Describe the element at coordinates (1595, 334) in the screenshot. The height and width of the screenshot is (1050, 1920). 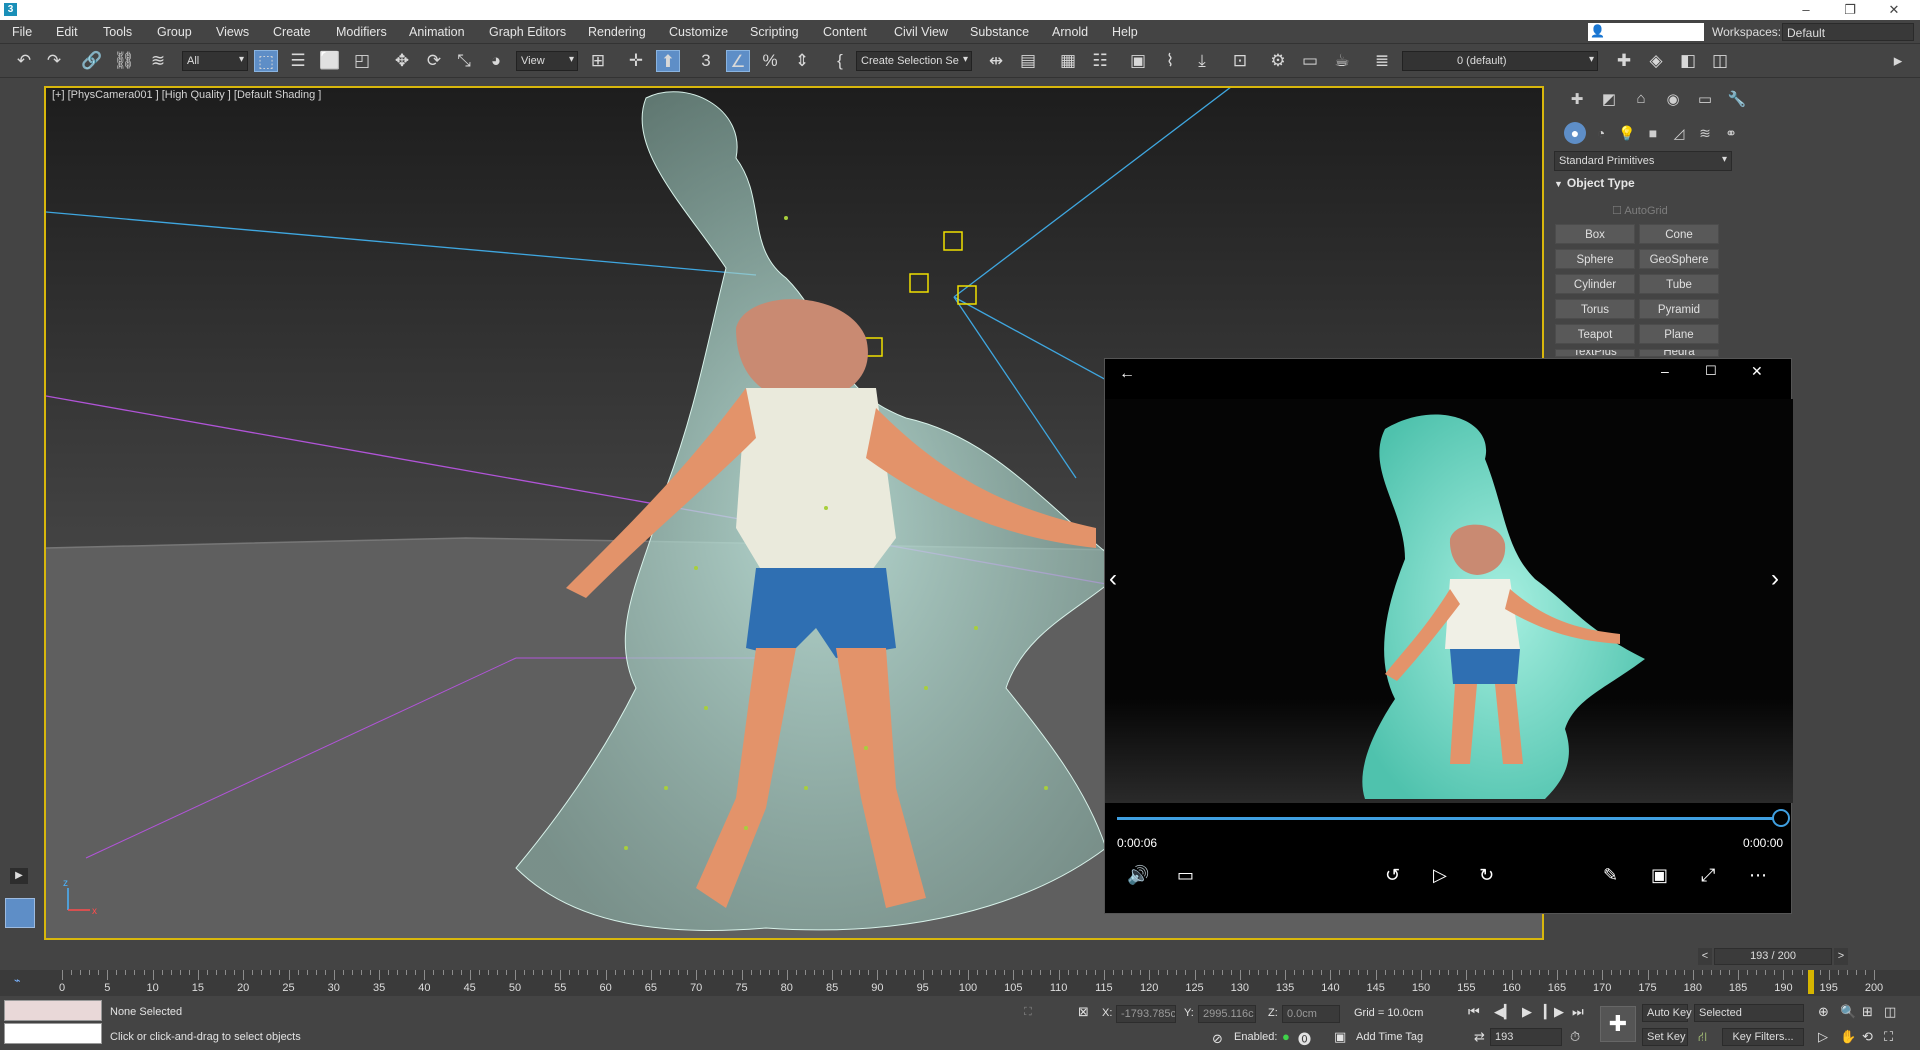
I see `primitive-teapot-button: Teapot` at that location.